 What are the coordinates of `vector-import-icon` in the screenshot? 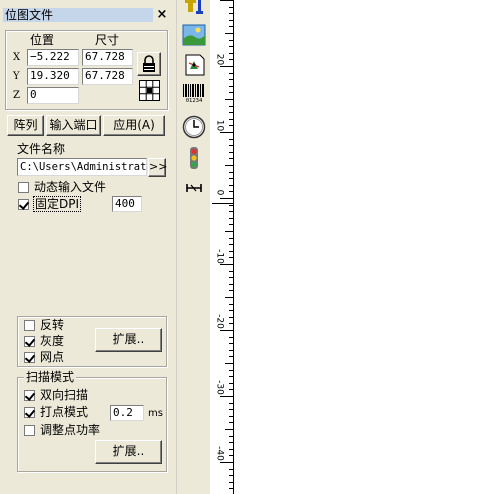 It's located at (195, 65).